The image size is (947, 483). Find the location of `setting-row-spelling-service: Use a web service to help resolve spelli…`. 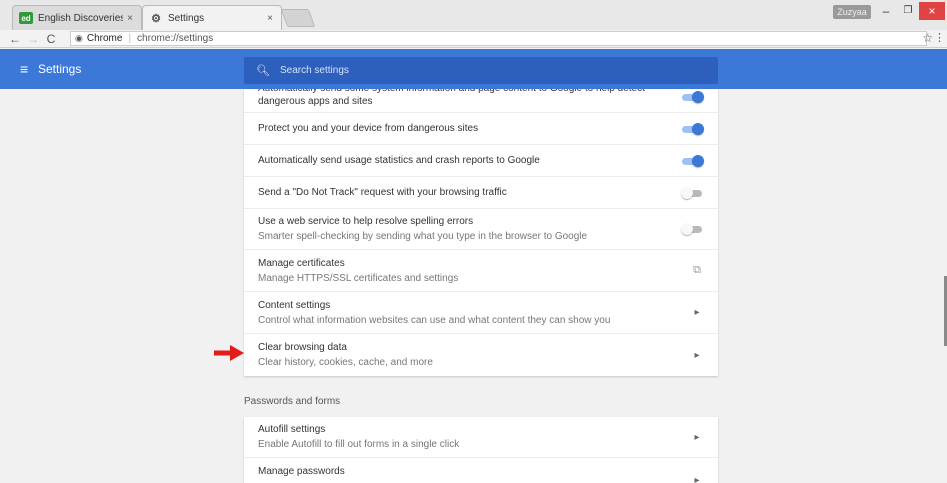

setting-row-spelling-service: Use a web service to help resolve spelli… is located at coordinates (481, 229).